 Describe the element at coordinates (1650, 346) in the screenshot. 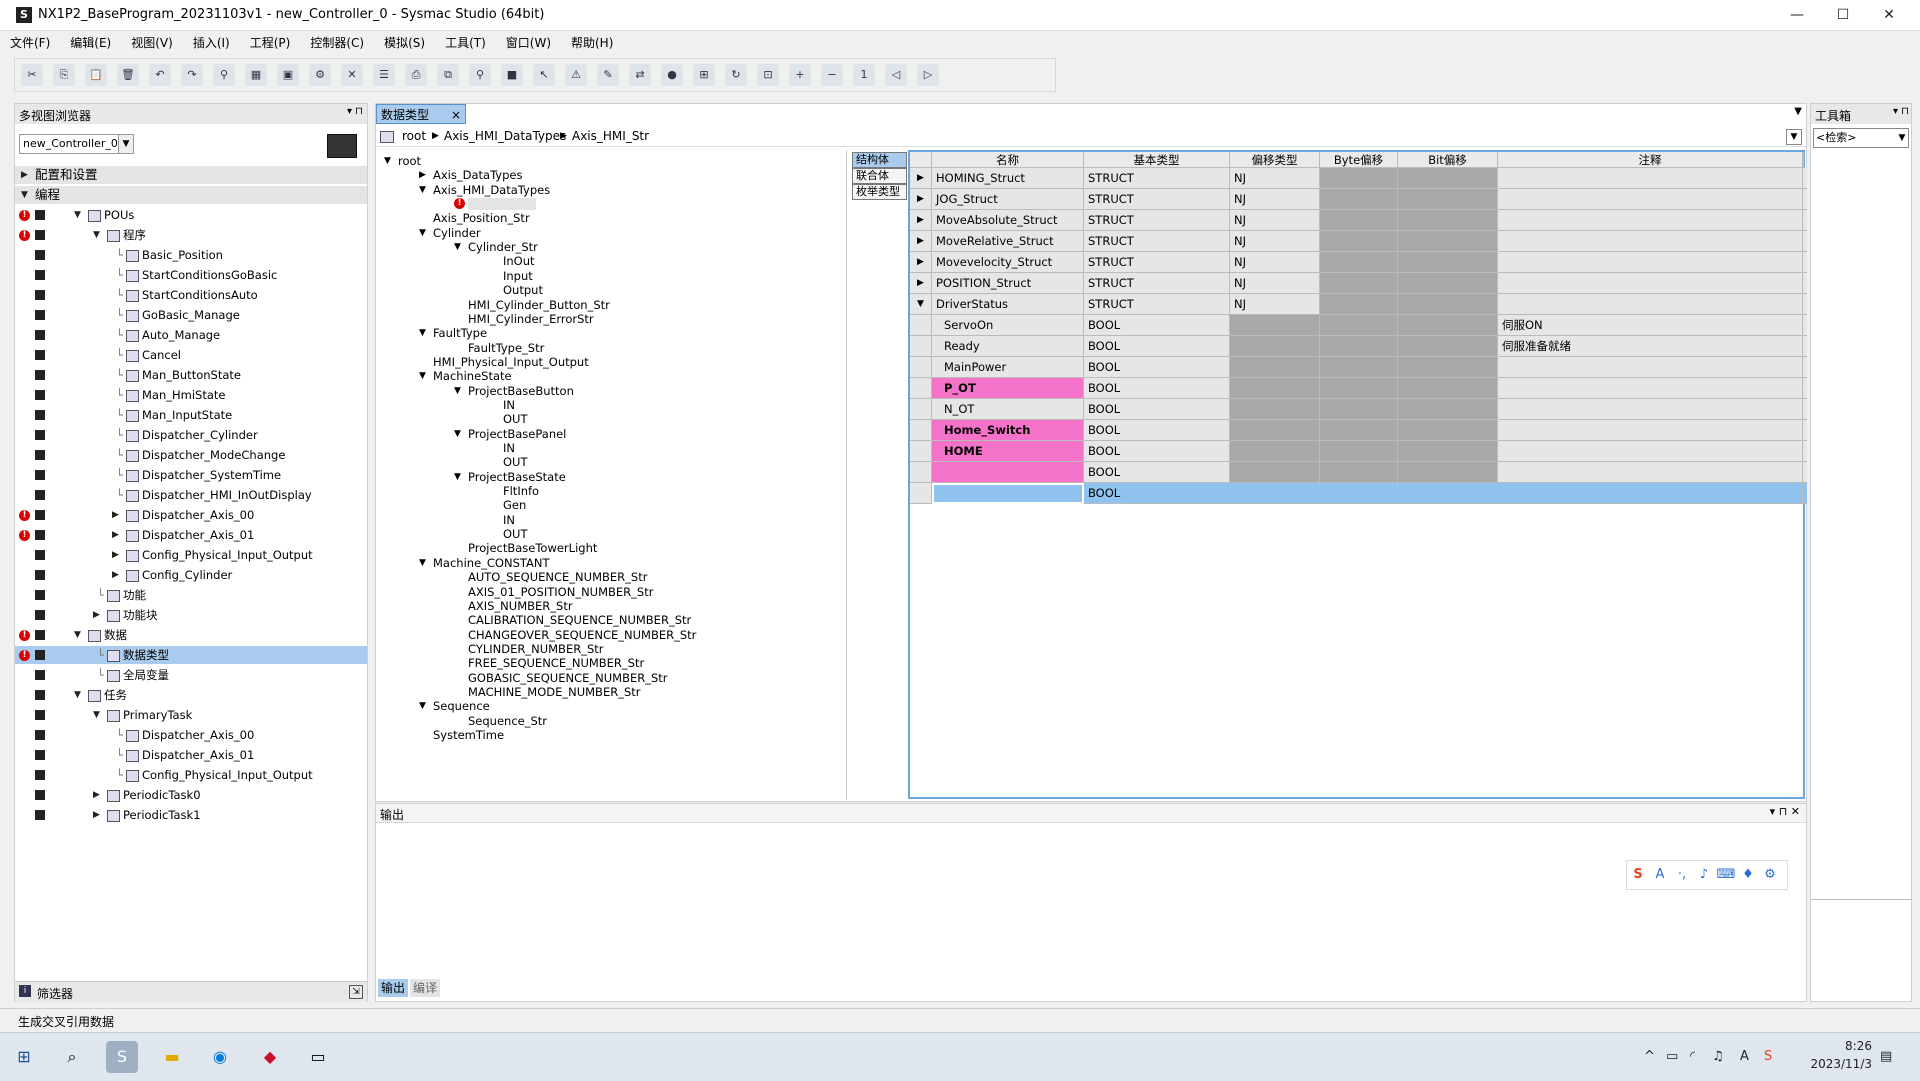

I see `comment-cell: 伺服准备就绪` at that location.